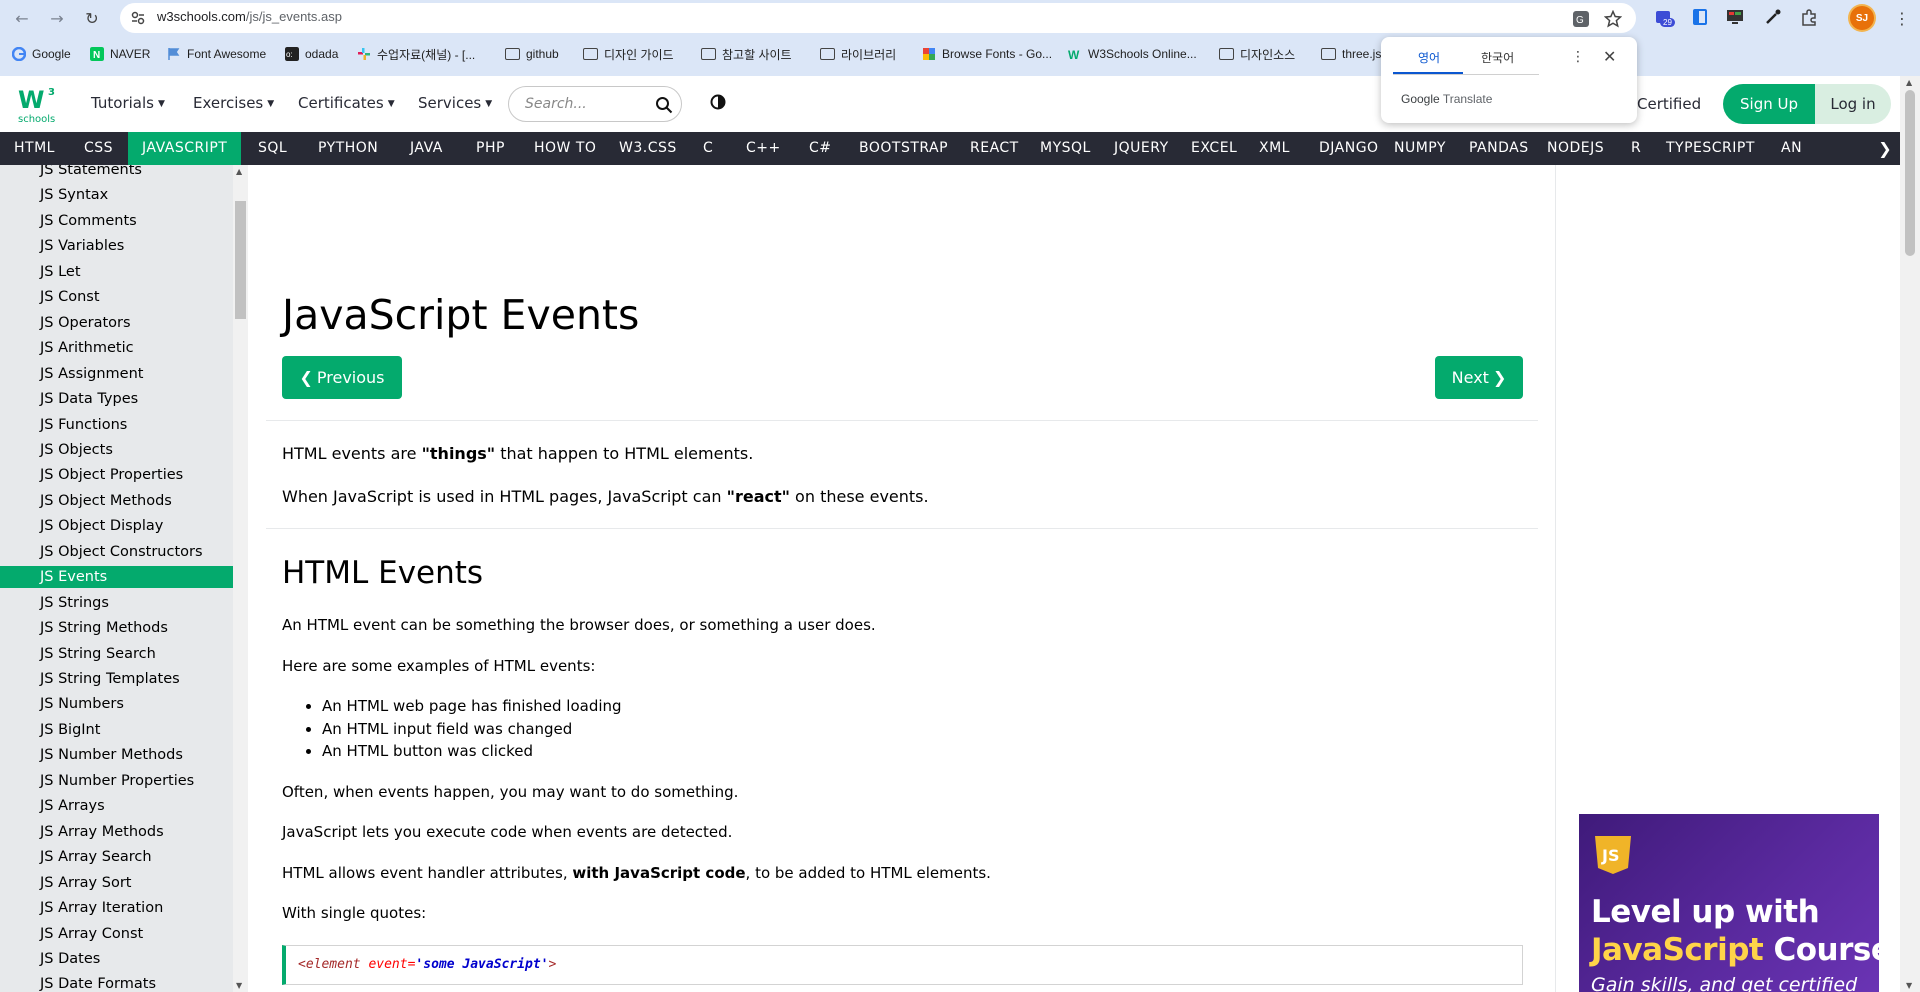 This screenshot has height=992, width=1920. Describe the element at coordinates (1214, 148) in the screenshot. I see `subject-tab-excel: EXCEL` at that location.